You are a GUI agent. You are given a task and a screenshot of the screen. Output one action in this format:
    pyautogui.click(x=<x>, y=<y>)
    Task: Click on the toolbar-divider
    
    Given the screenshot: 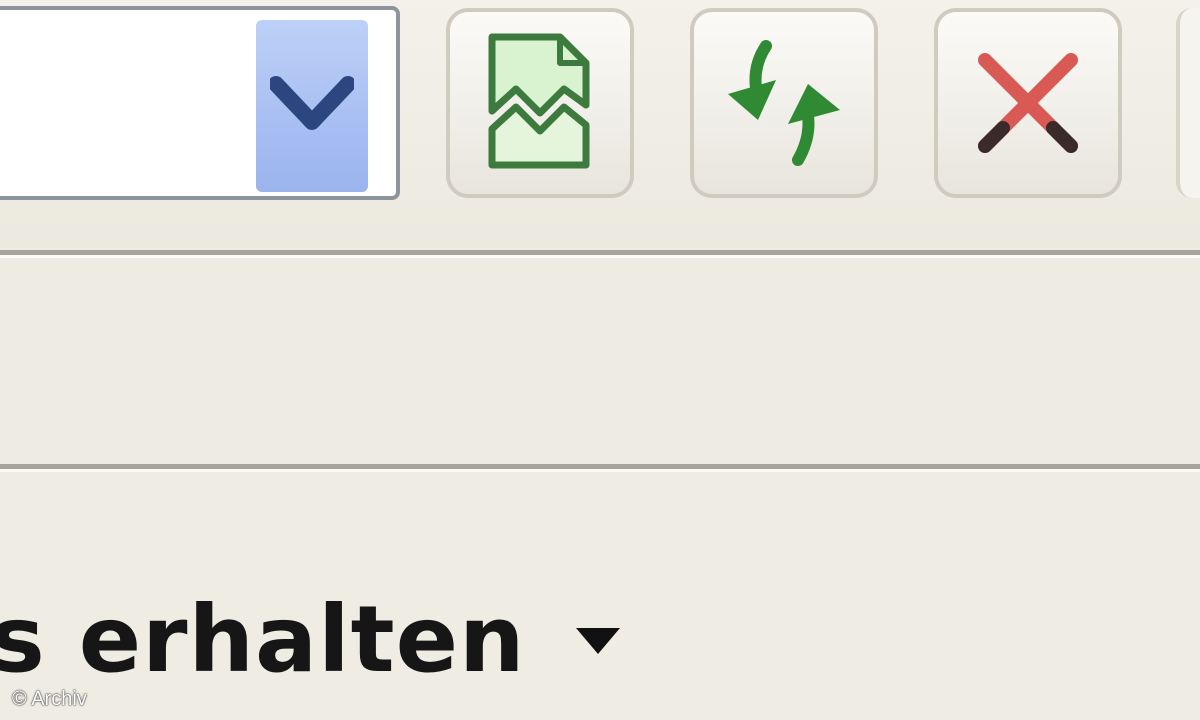 What is the action you would take?
    pyautogui.click(x=600, y=254)
    